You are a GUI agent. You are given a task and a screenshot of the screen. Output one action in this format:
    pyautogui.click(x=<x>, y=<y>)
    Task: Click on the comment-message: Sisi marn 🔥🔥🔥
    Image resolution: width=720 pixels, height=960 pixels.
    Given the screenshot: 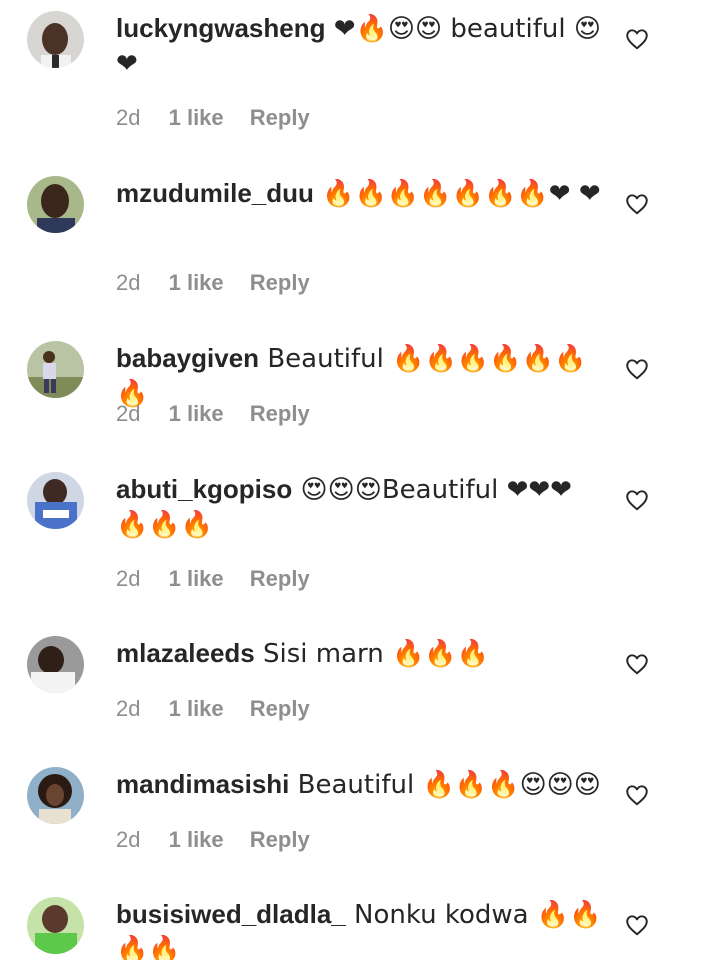 What is the action you would take?
    pyautogui.click(x=372, y=654)
    